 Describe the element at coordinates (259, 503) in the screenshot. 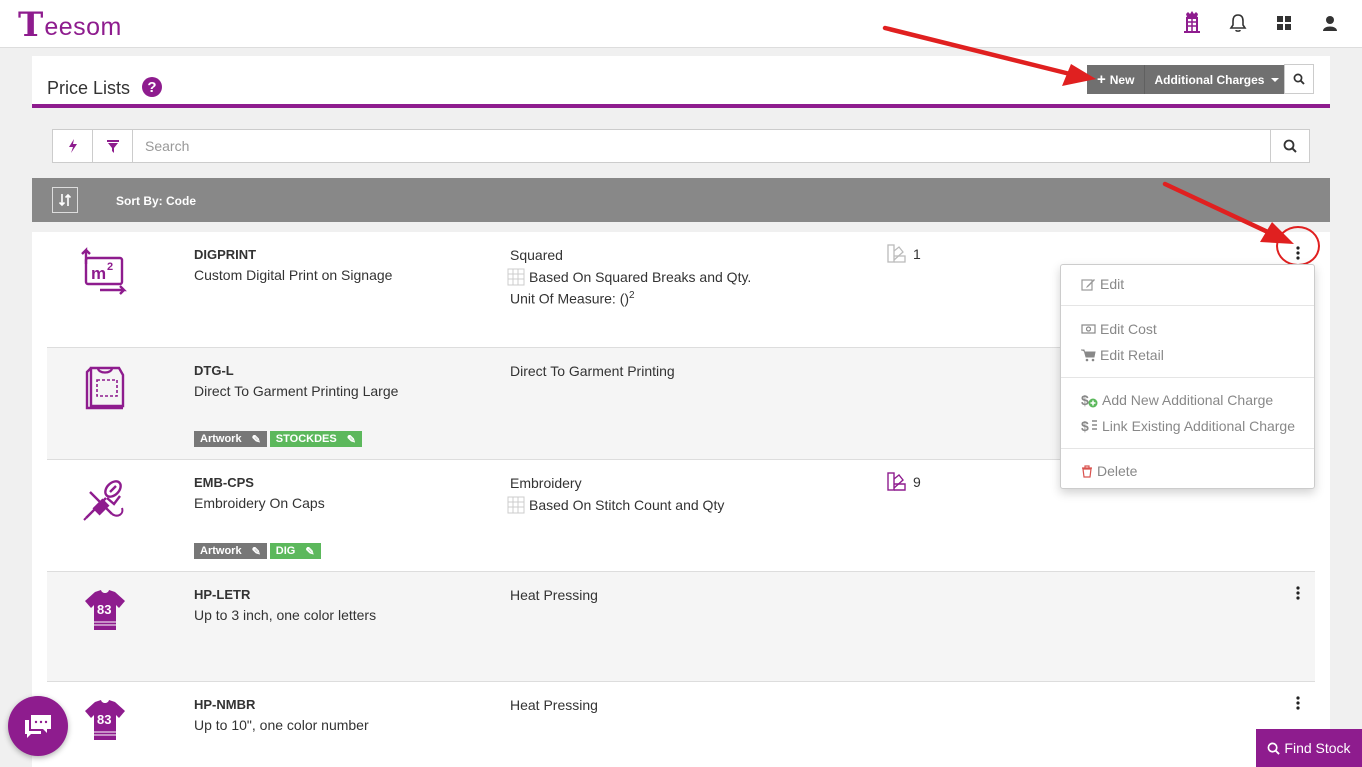

I see `item-description: Embroidery On Caps` at that location.